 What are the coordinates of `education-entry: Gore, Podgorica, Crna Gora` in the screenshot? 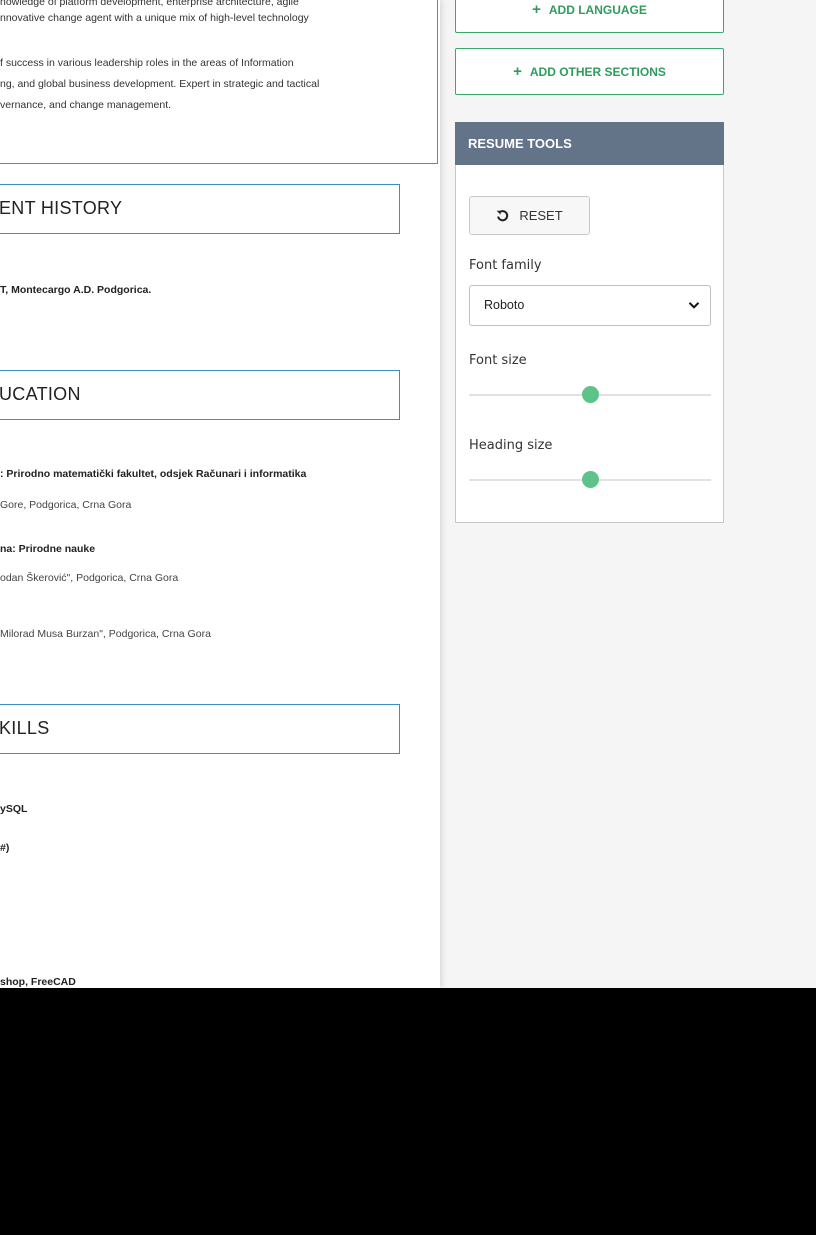 It's located at (66, 505).